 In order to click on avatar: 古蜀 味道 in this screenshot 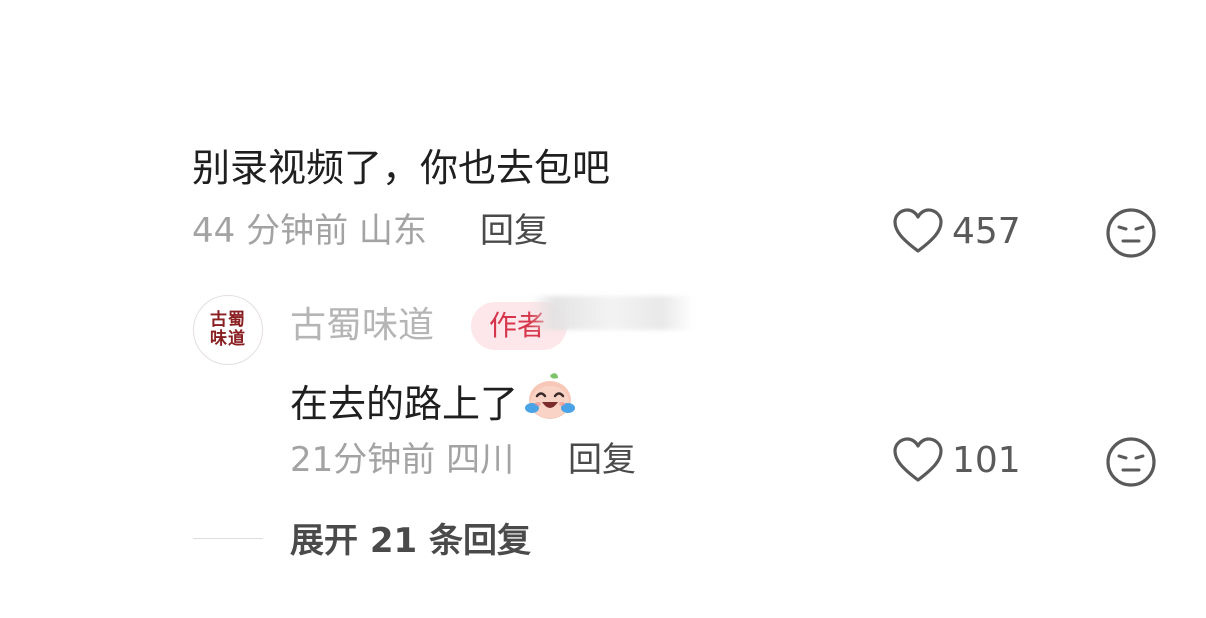, I will do `click(228, 330)`.